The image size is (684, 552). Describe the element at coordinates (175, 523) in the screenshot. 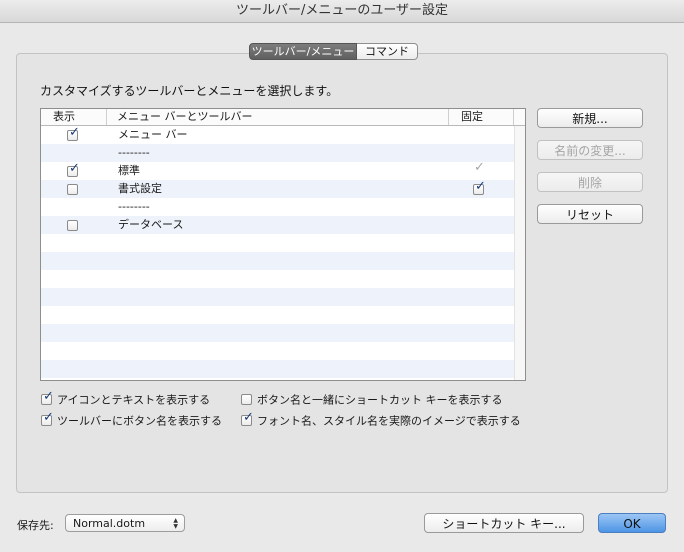

I see `stepper-arrows-icon: ▲ ▼` at that location.